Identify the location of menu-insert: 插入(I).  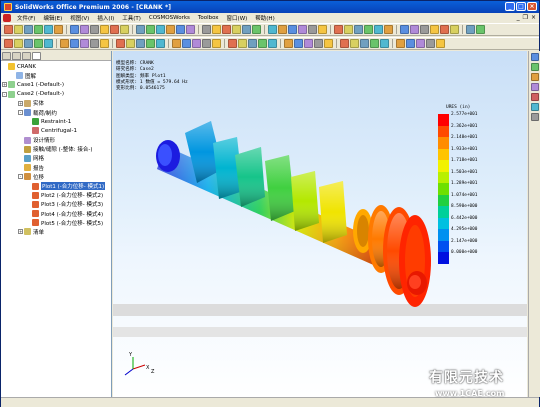
(105, 18).